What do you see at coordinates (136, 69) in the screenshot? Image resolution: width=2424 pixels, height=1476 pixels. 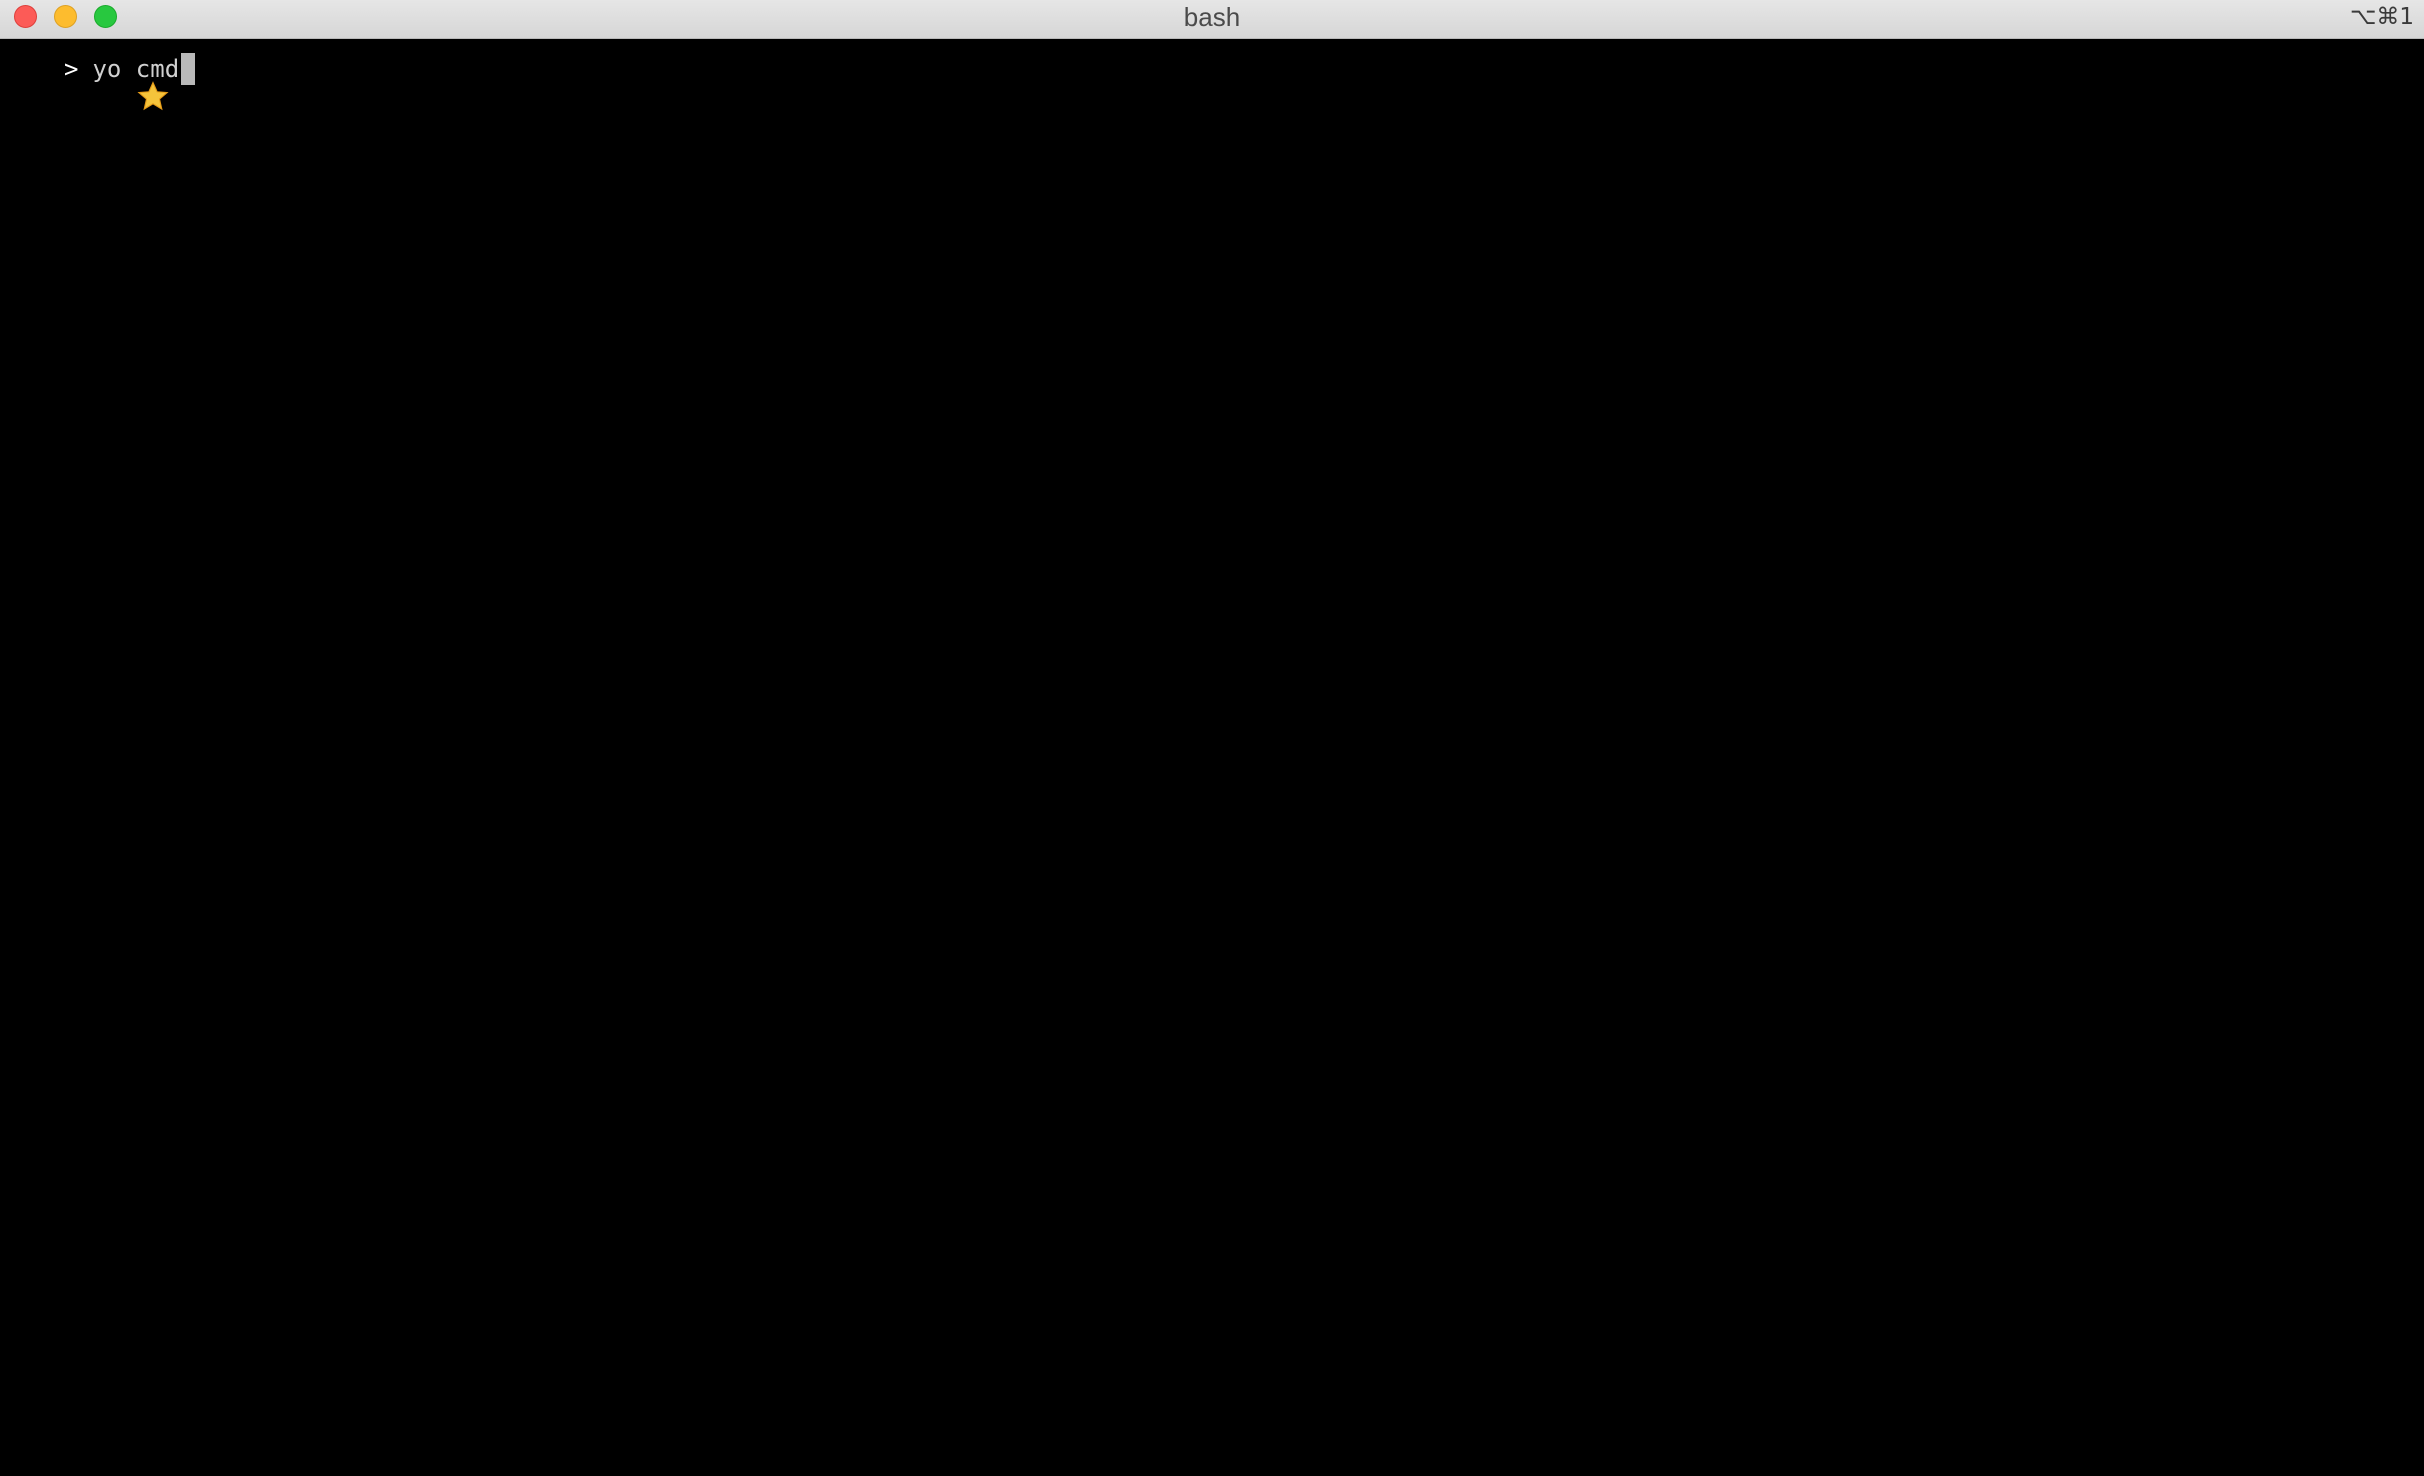 I see `command-text: yo cmd` at bounding box center [136, 69].